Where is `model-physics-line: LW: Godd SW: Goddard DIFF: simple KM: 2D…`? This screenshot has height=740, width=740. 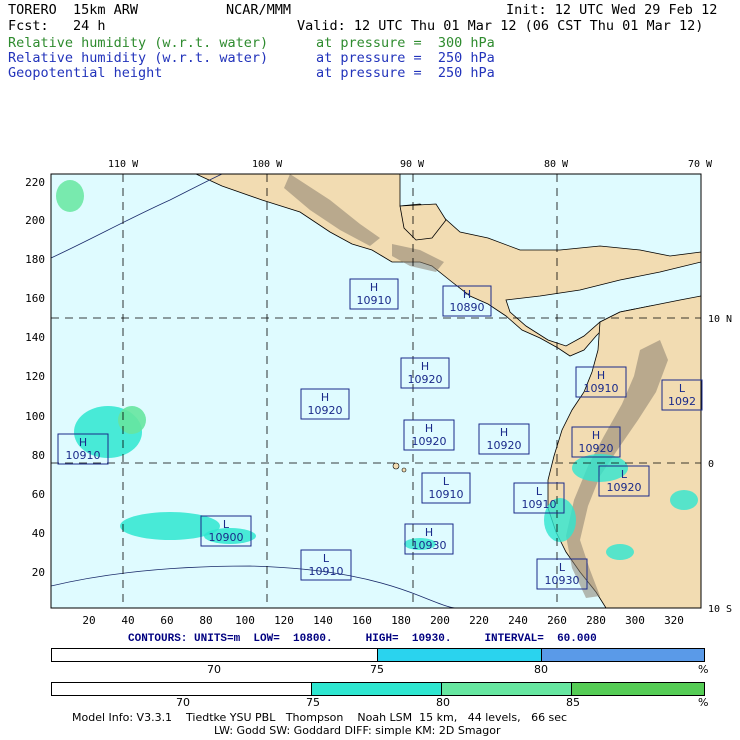
model-physics-line: LW: Godd SW: Goddard DIFF: simple KM: 2D… is located at coordinates (357, 730).